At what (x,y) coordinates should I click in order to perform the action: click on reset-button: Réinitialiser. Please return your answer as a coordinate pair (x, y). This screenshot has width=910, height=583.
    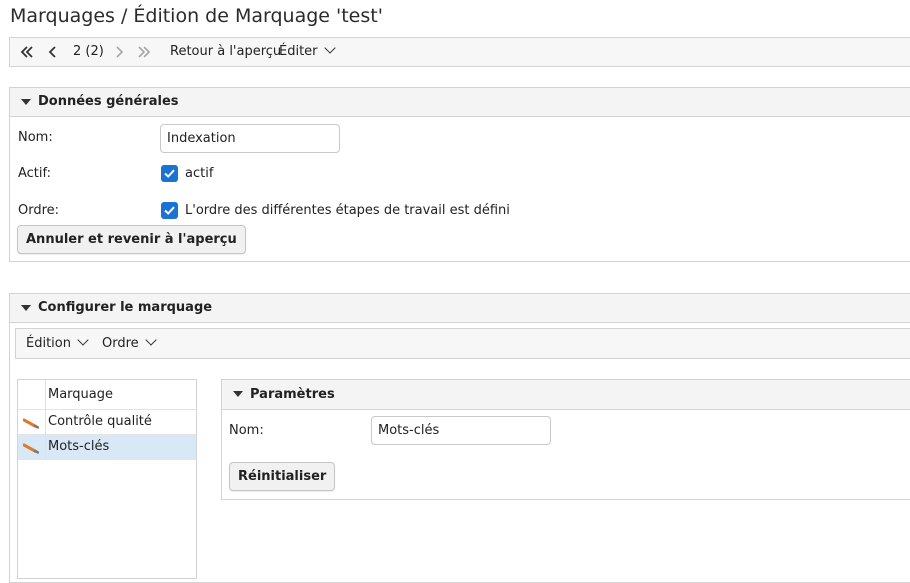
    Looking at the image, I should click on (282, 476).